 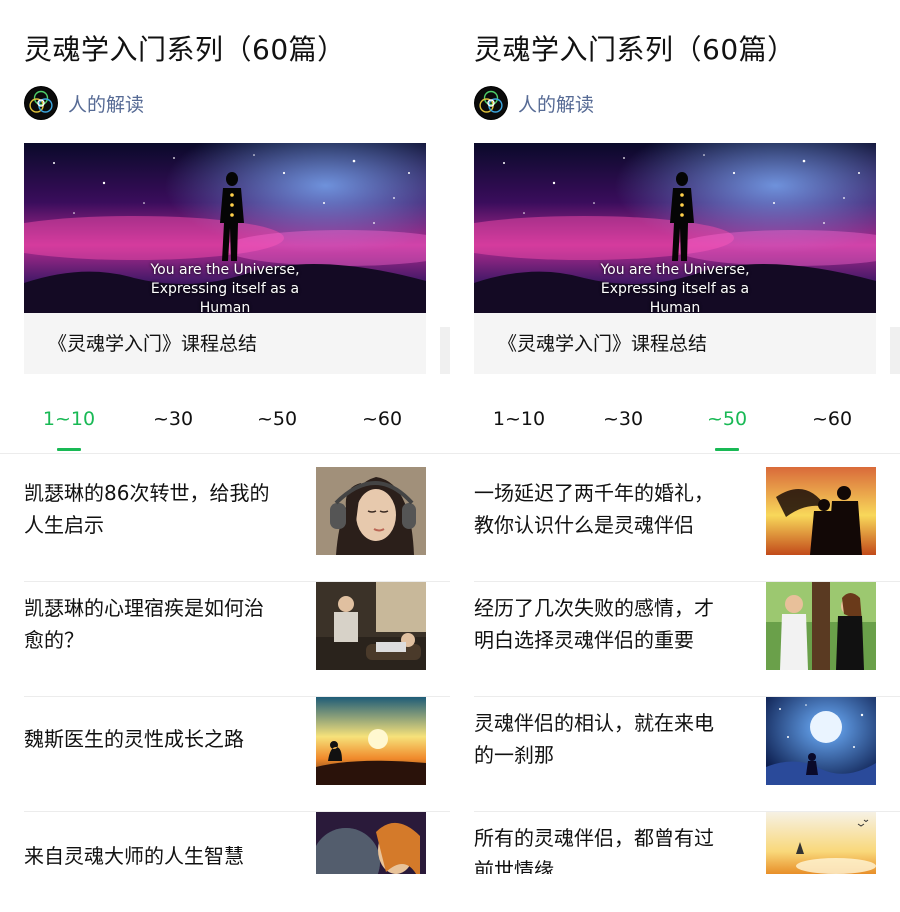 What do you see at coordinates (134, 856) in the screenshot?
I see `article-title: 来自灵魂大师的人生智慧` at bounding box center [134, 856].